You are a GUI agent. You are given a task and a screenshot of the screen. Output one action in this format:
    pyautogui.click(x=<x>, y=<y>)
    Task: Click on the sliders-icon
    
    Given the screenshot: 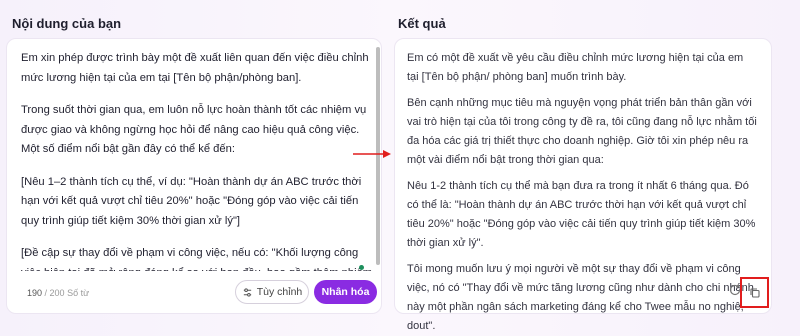 What is the action you would take?
    pyautogui.click(x=247, y=292)
    